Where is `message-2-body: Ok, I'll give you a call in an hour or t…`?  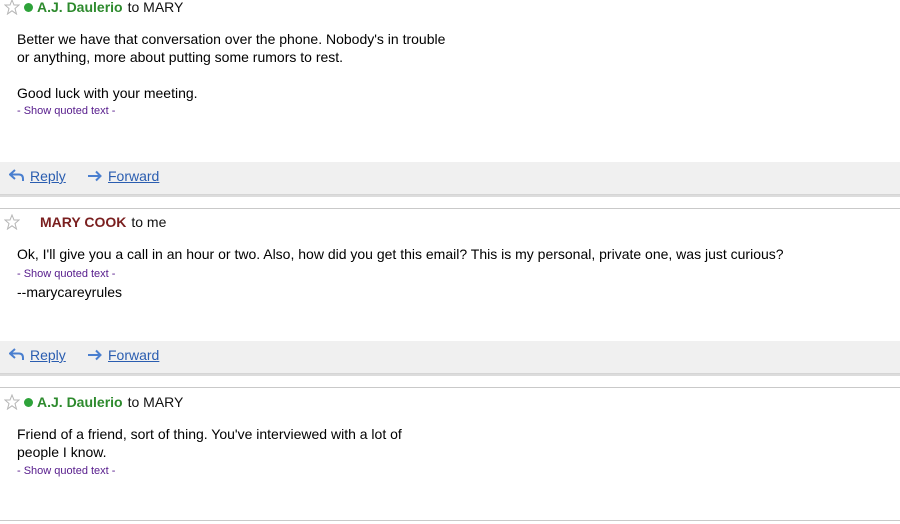
message-2-body: Ok, I'll give you a call in an hour or t… is located at coordinates (400, 254).